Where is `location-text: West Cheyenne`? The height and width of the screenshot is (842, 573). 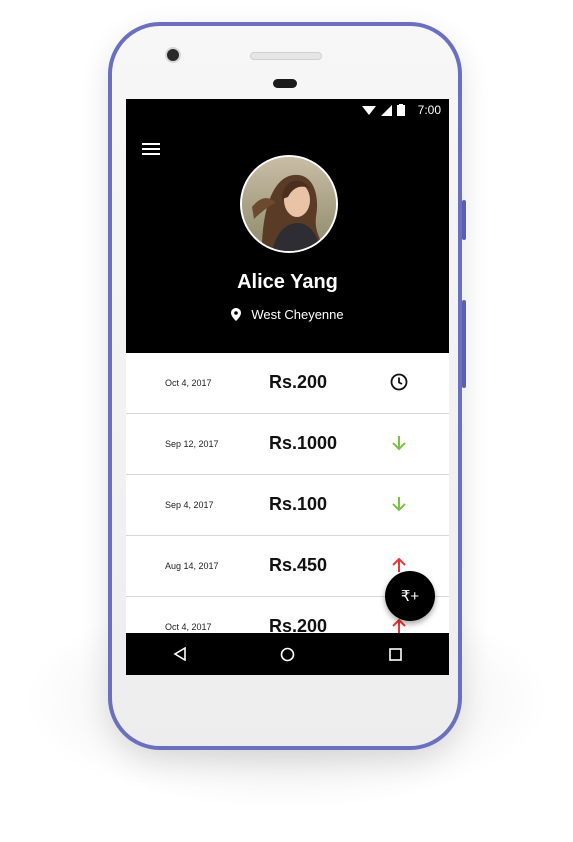
location-text: West Cheyenne is located at coordinates (297, 314).